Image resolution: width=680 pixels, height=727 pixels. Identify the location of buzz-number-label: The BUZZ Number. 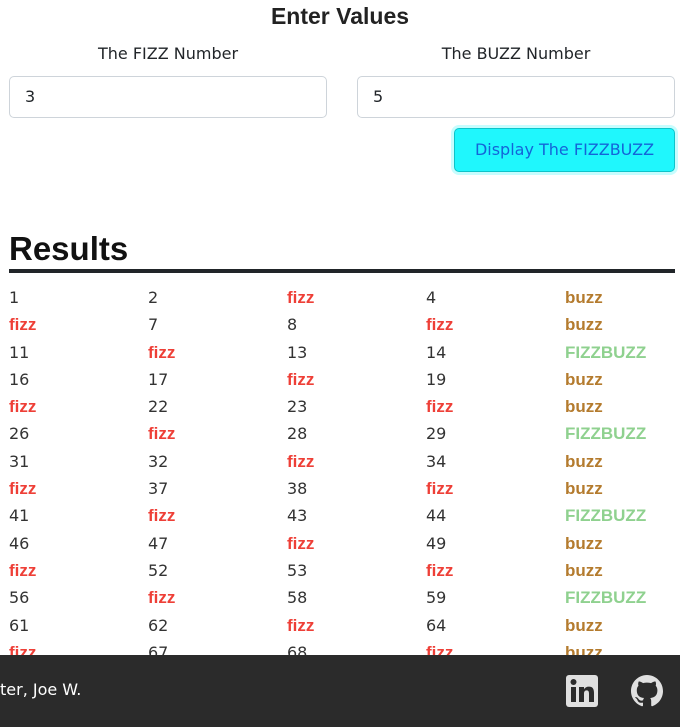
(516, 53).